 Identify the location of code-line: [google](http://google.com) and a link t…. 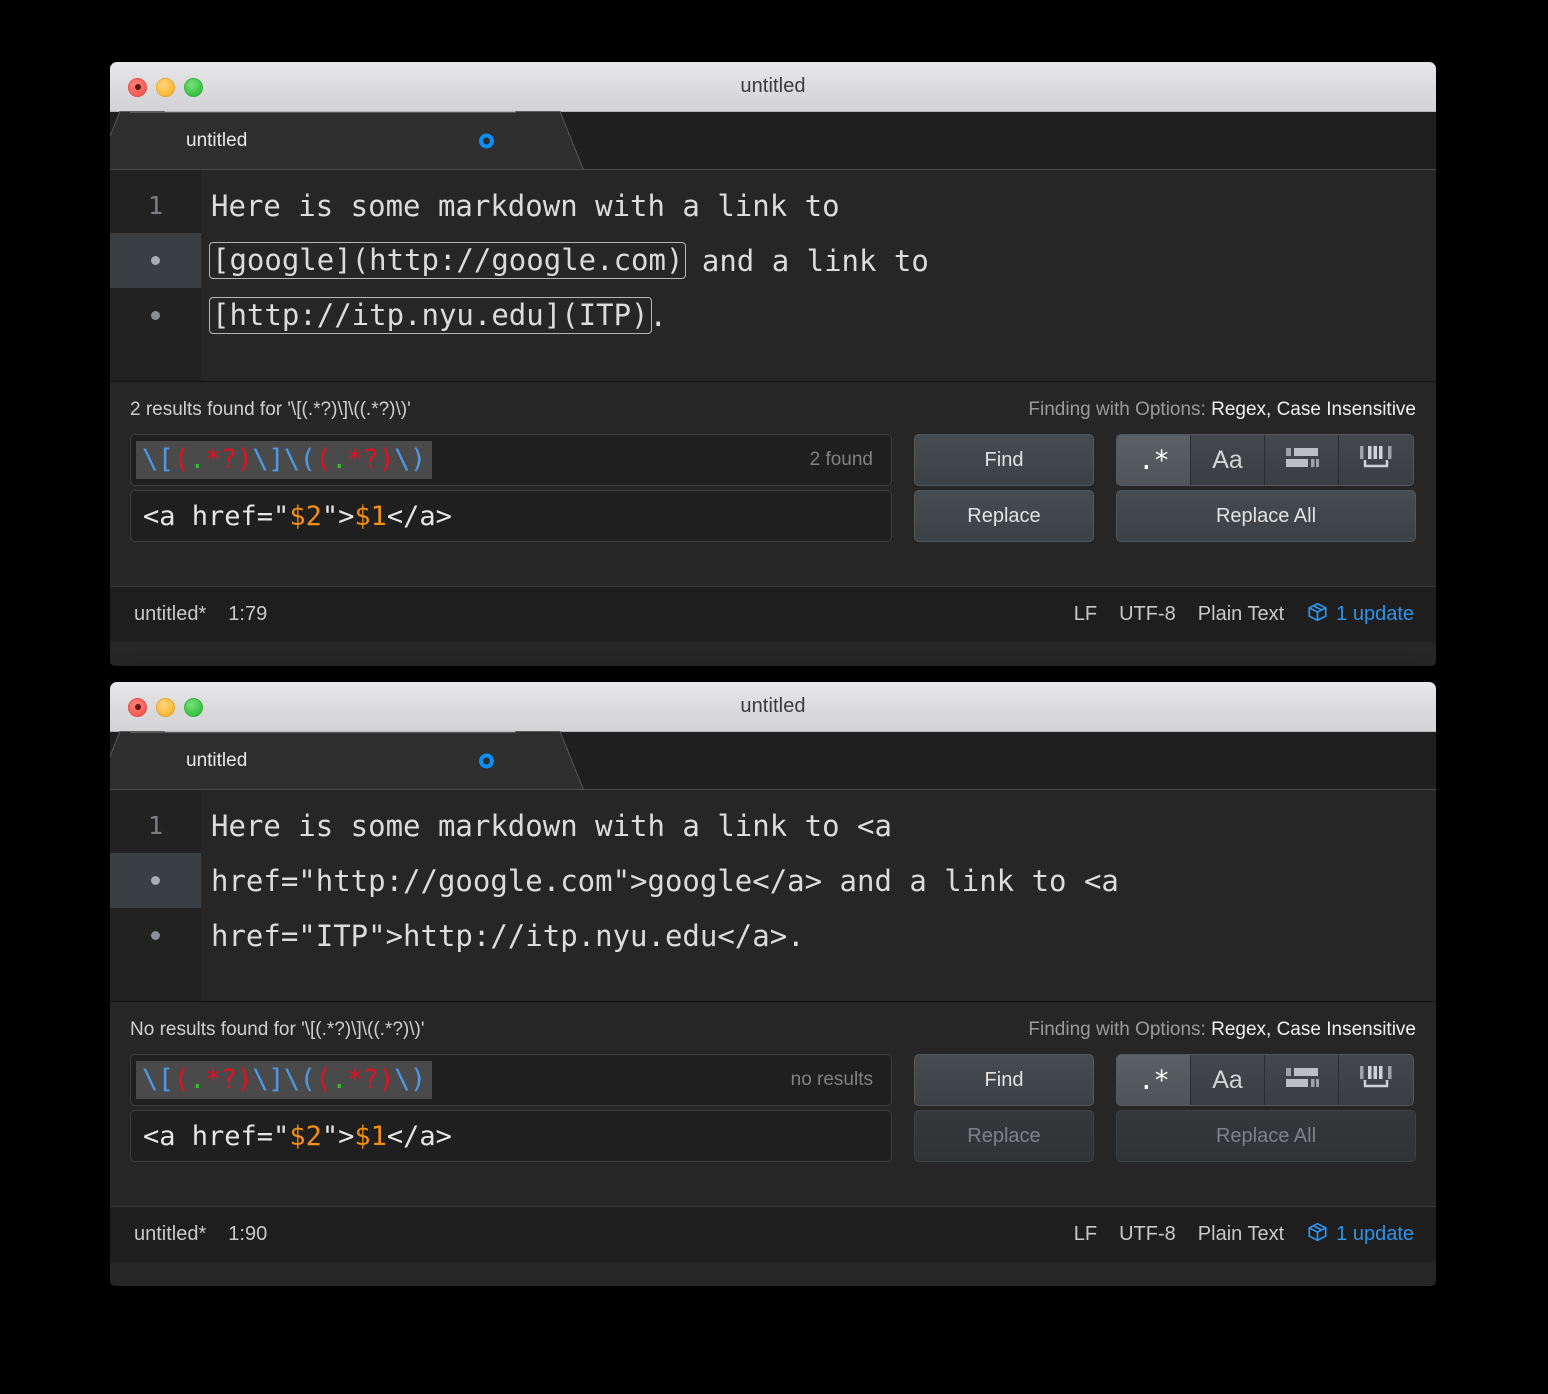
(822, 260).